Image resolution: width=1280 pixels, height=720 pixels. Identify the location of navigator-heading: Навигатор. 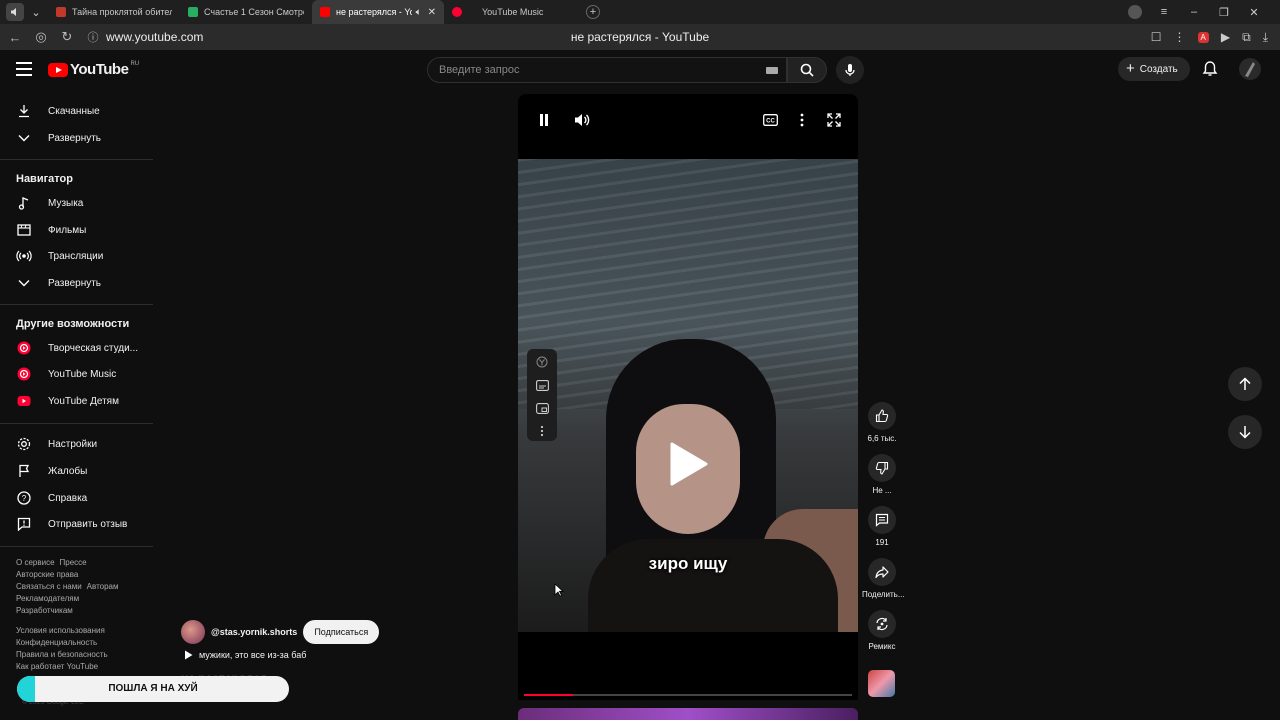
(44, 179).